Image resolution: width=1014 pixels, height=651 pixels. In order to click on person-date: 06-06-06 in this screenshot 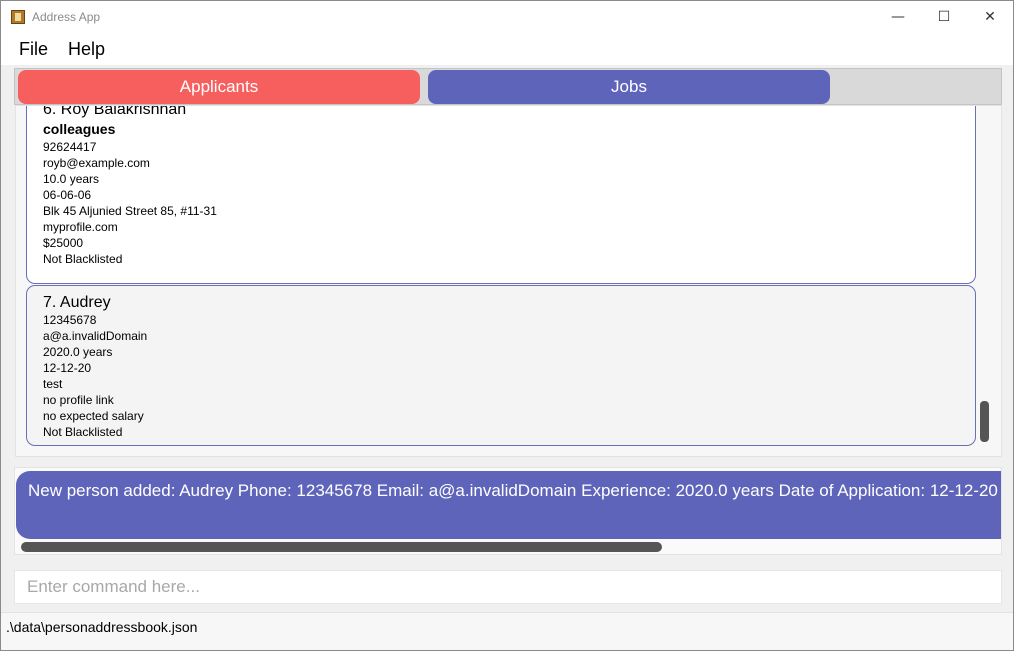, I will do `click(67, 195)`.